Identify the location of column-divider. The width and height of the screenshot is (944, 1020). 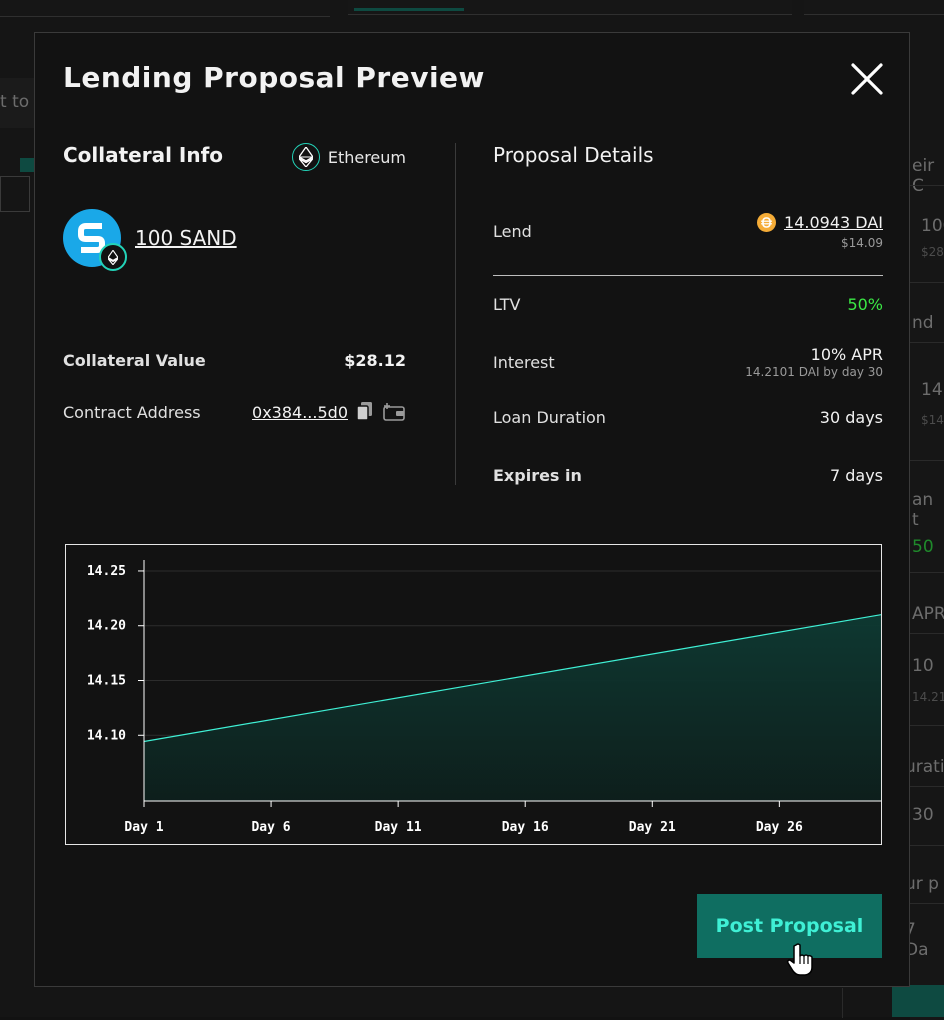
(455, 314).